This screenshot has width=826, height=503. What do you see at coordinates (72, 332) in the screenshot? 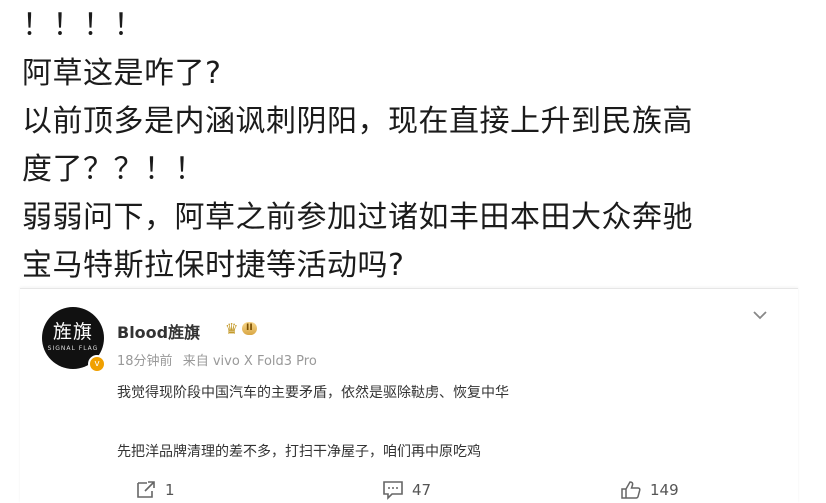
I see `avatar-logo-text: 旌旗` at bounding box center [72, 332].